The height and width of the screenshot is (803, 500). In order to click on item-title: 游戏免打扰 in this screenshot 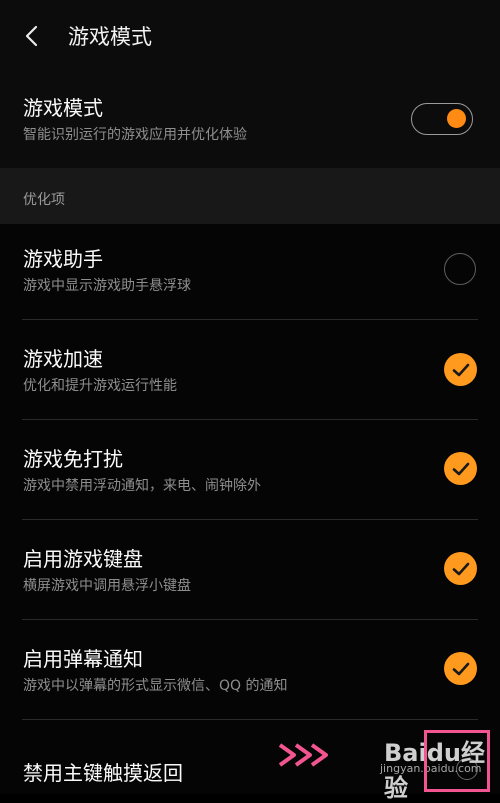, I will do `click(73, 459)`.